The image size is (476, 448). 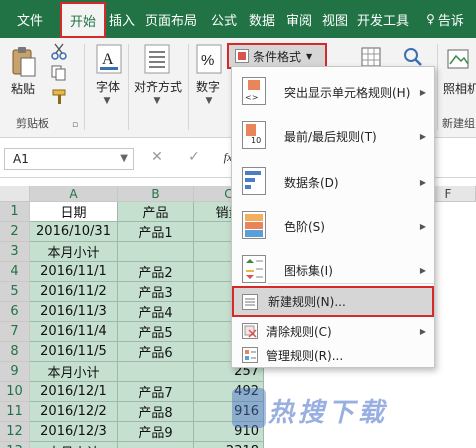 What do you see at coordinates (156, 194) in the screenshot?
I see `column-header-b: B` at bounding box center [156, 194].